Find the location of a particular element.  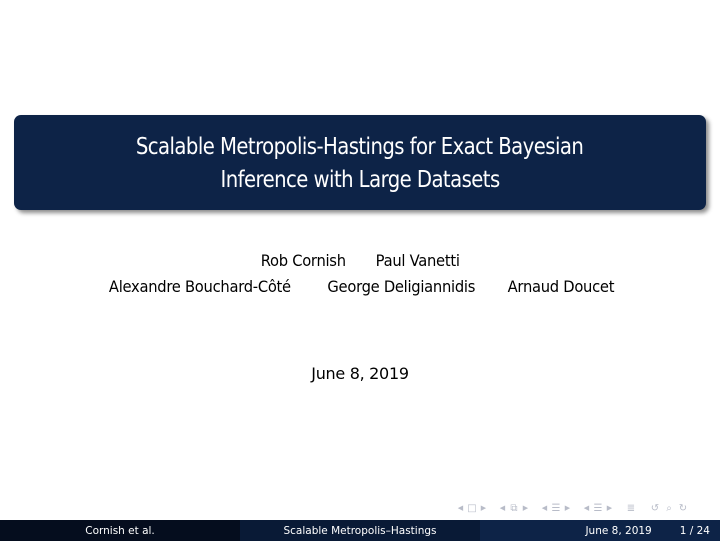

slide-next-icon: ▶ is located at coordinates (609, 508).